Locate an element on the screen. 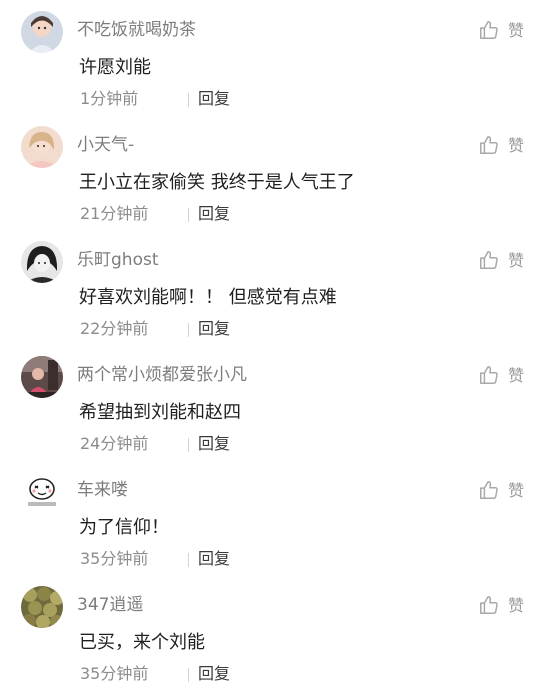 Image resolution: width=548 pixels, height=695 pixels. girl-blonde-avatar is located at coordinates (42, 147).